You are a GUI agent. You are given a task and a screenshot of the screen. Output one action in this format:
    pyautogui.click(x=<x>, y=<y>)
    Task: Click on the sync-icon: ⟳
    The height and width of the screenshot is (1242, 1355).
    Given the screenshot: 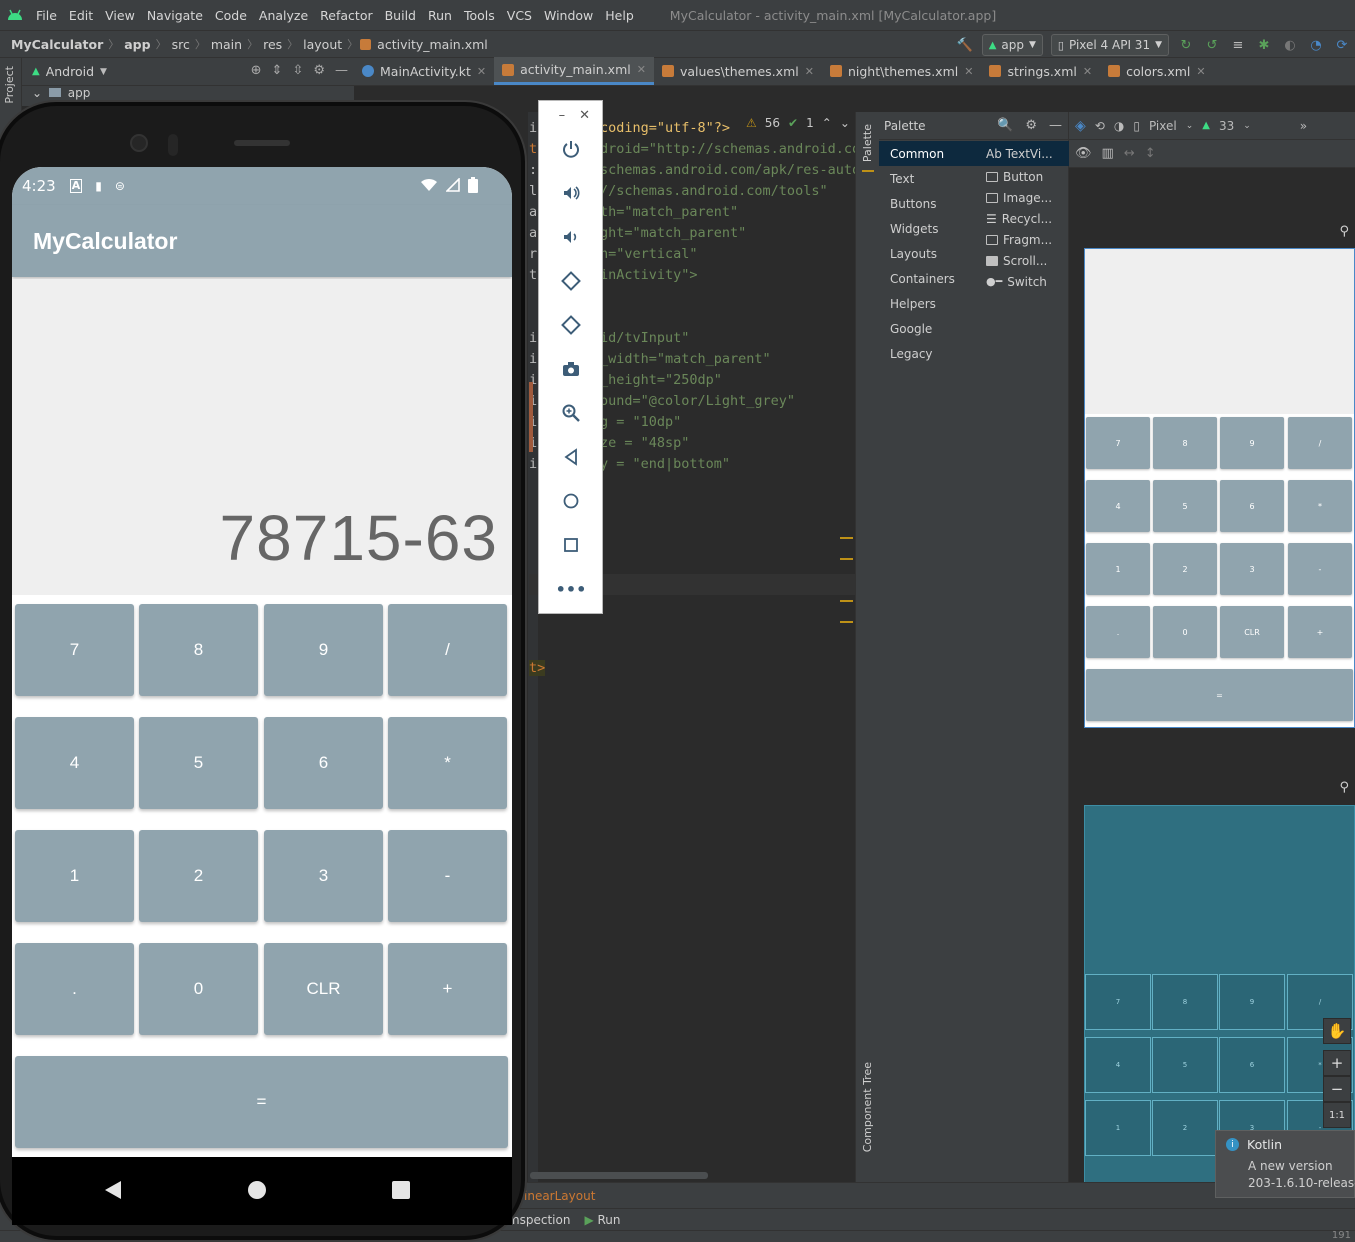 What is the action you would take?
    pyautogui.click(x=1342, y=45)
    